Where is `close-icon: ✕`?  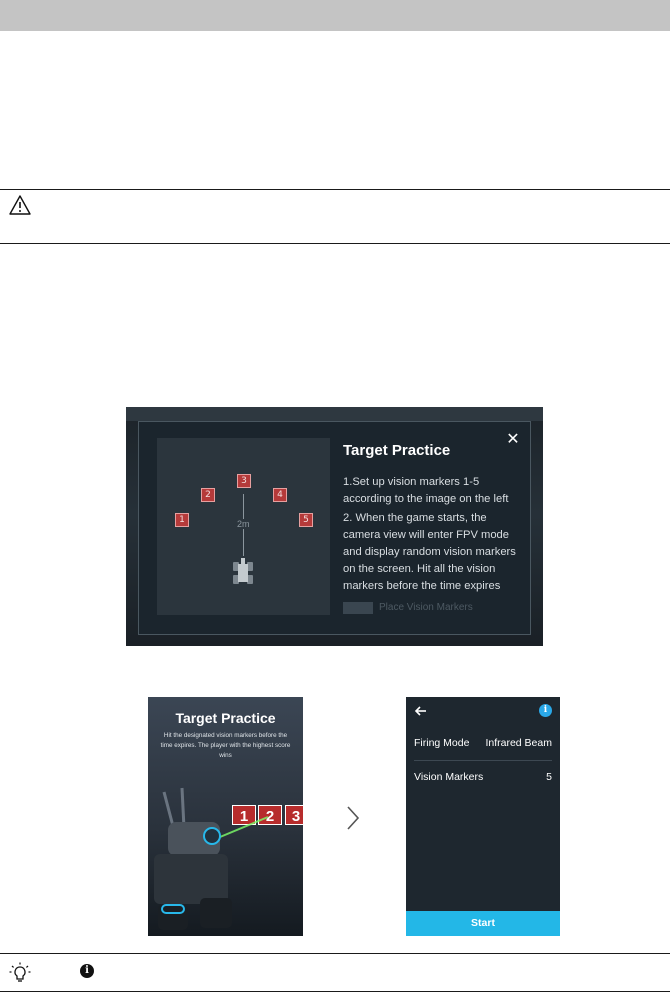 close-icon: ✕ is located at coordinates (513, 439).